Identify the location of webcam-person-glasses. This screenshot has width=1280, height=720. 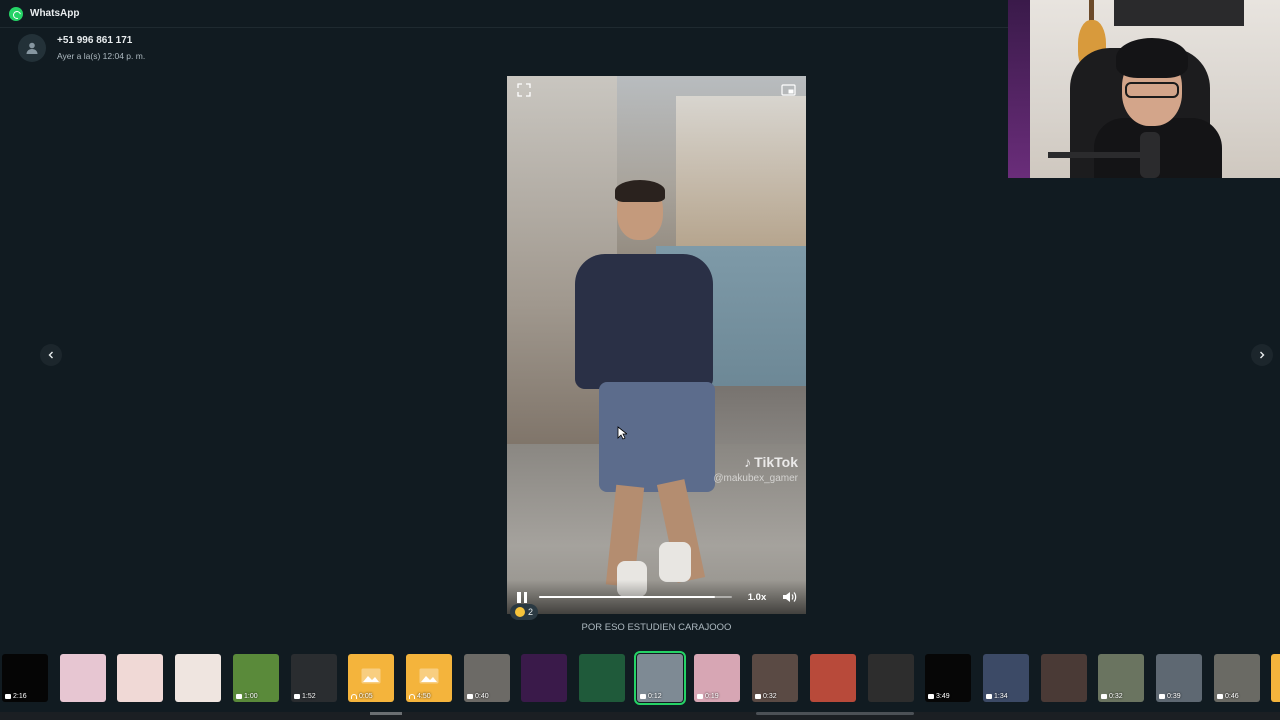
(1152, 90).